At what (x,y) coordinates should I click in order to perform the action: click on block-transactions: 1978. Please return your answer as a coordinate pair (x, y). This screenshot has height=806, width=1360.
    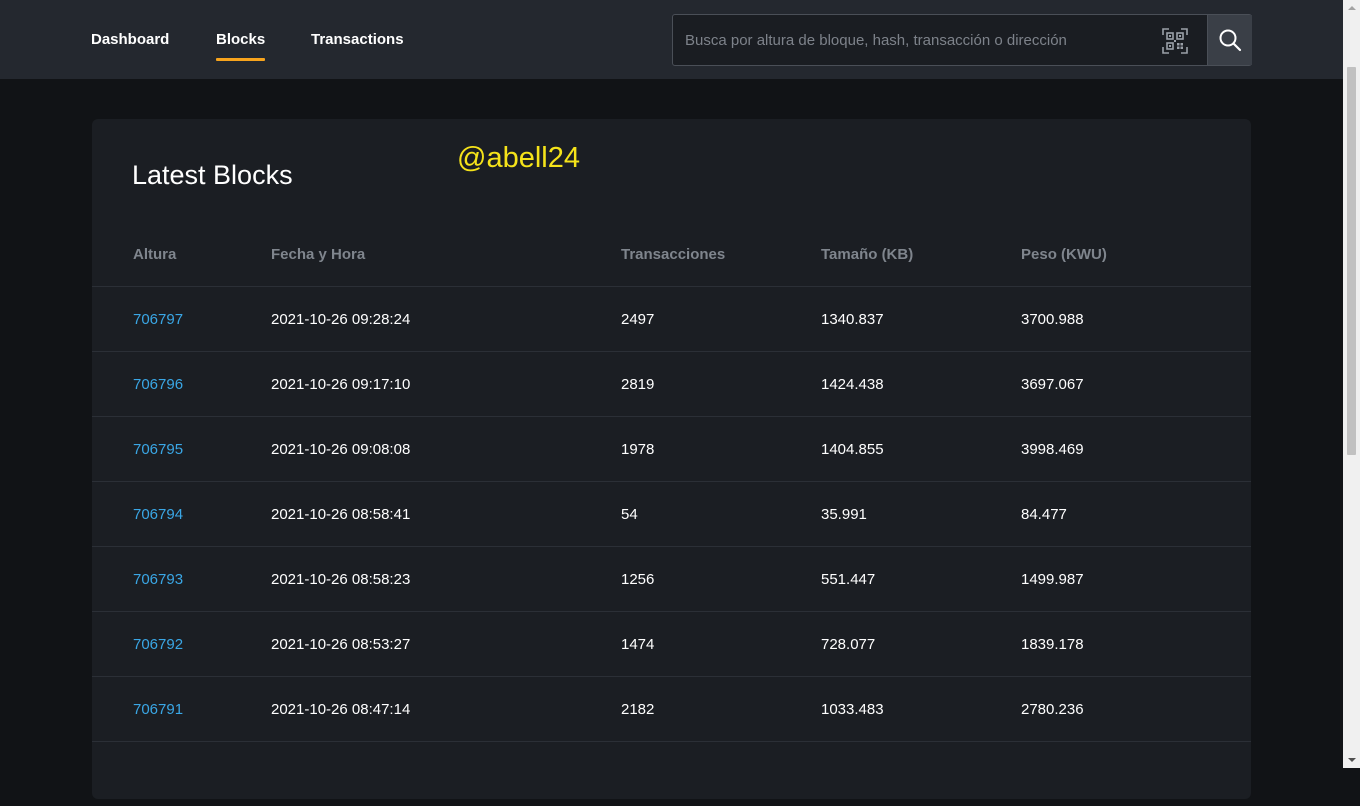
    Looking at the image, I should click on (638, 449).